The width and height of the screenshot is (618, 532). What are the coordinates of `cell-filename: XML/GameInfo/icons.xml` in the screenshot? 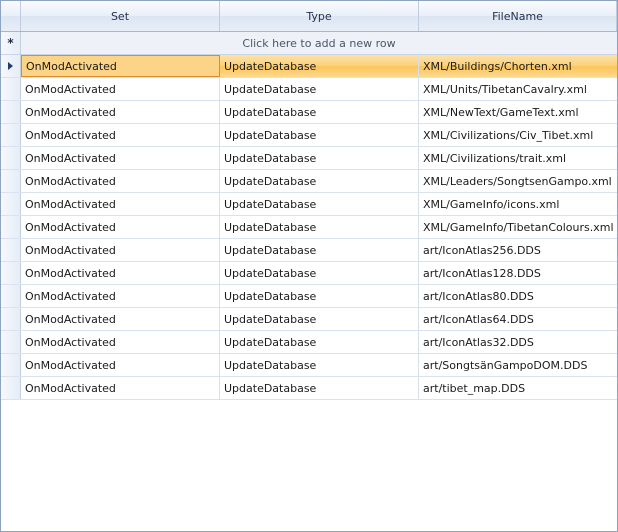 It's located at (518, 204).